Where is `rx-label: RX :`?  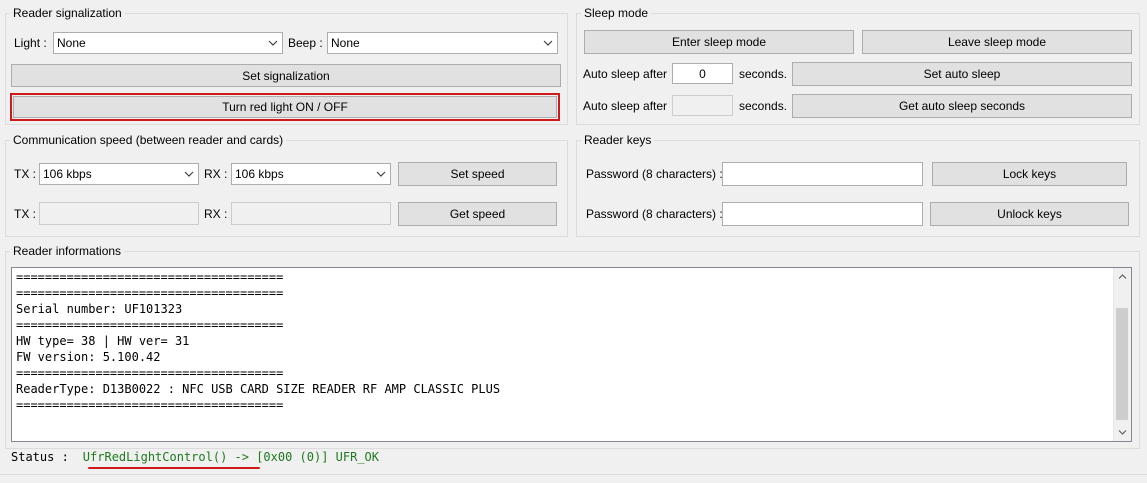
rx-label: RX : is located at coordinates (216, 174).